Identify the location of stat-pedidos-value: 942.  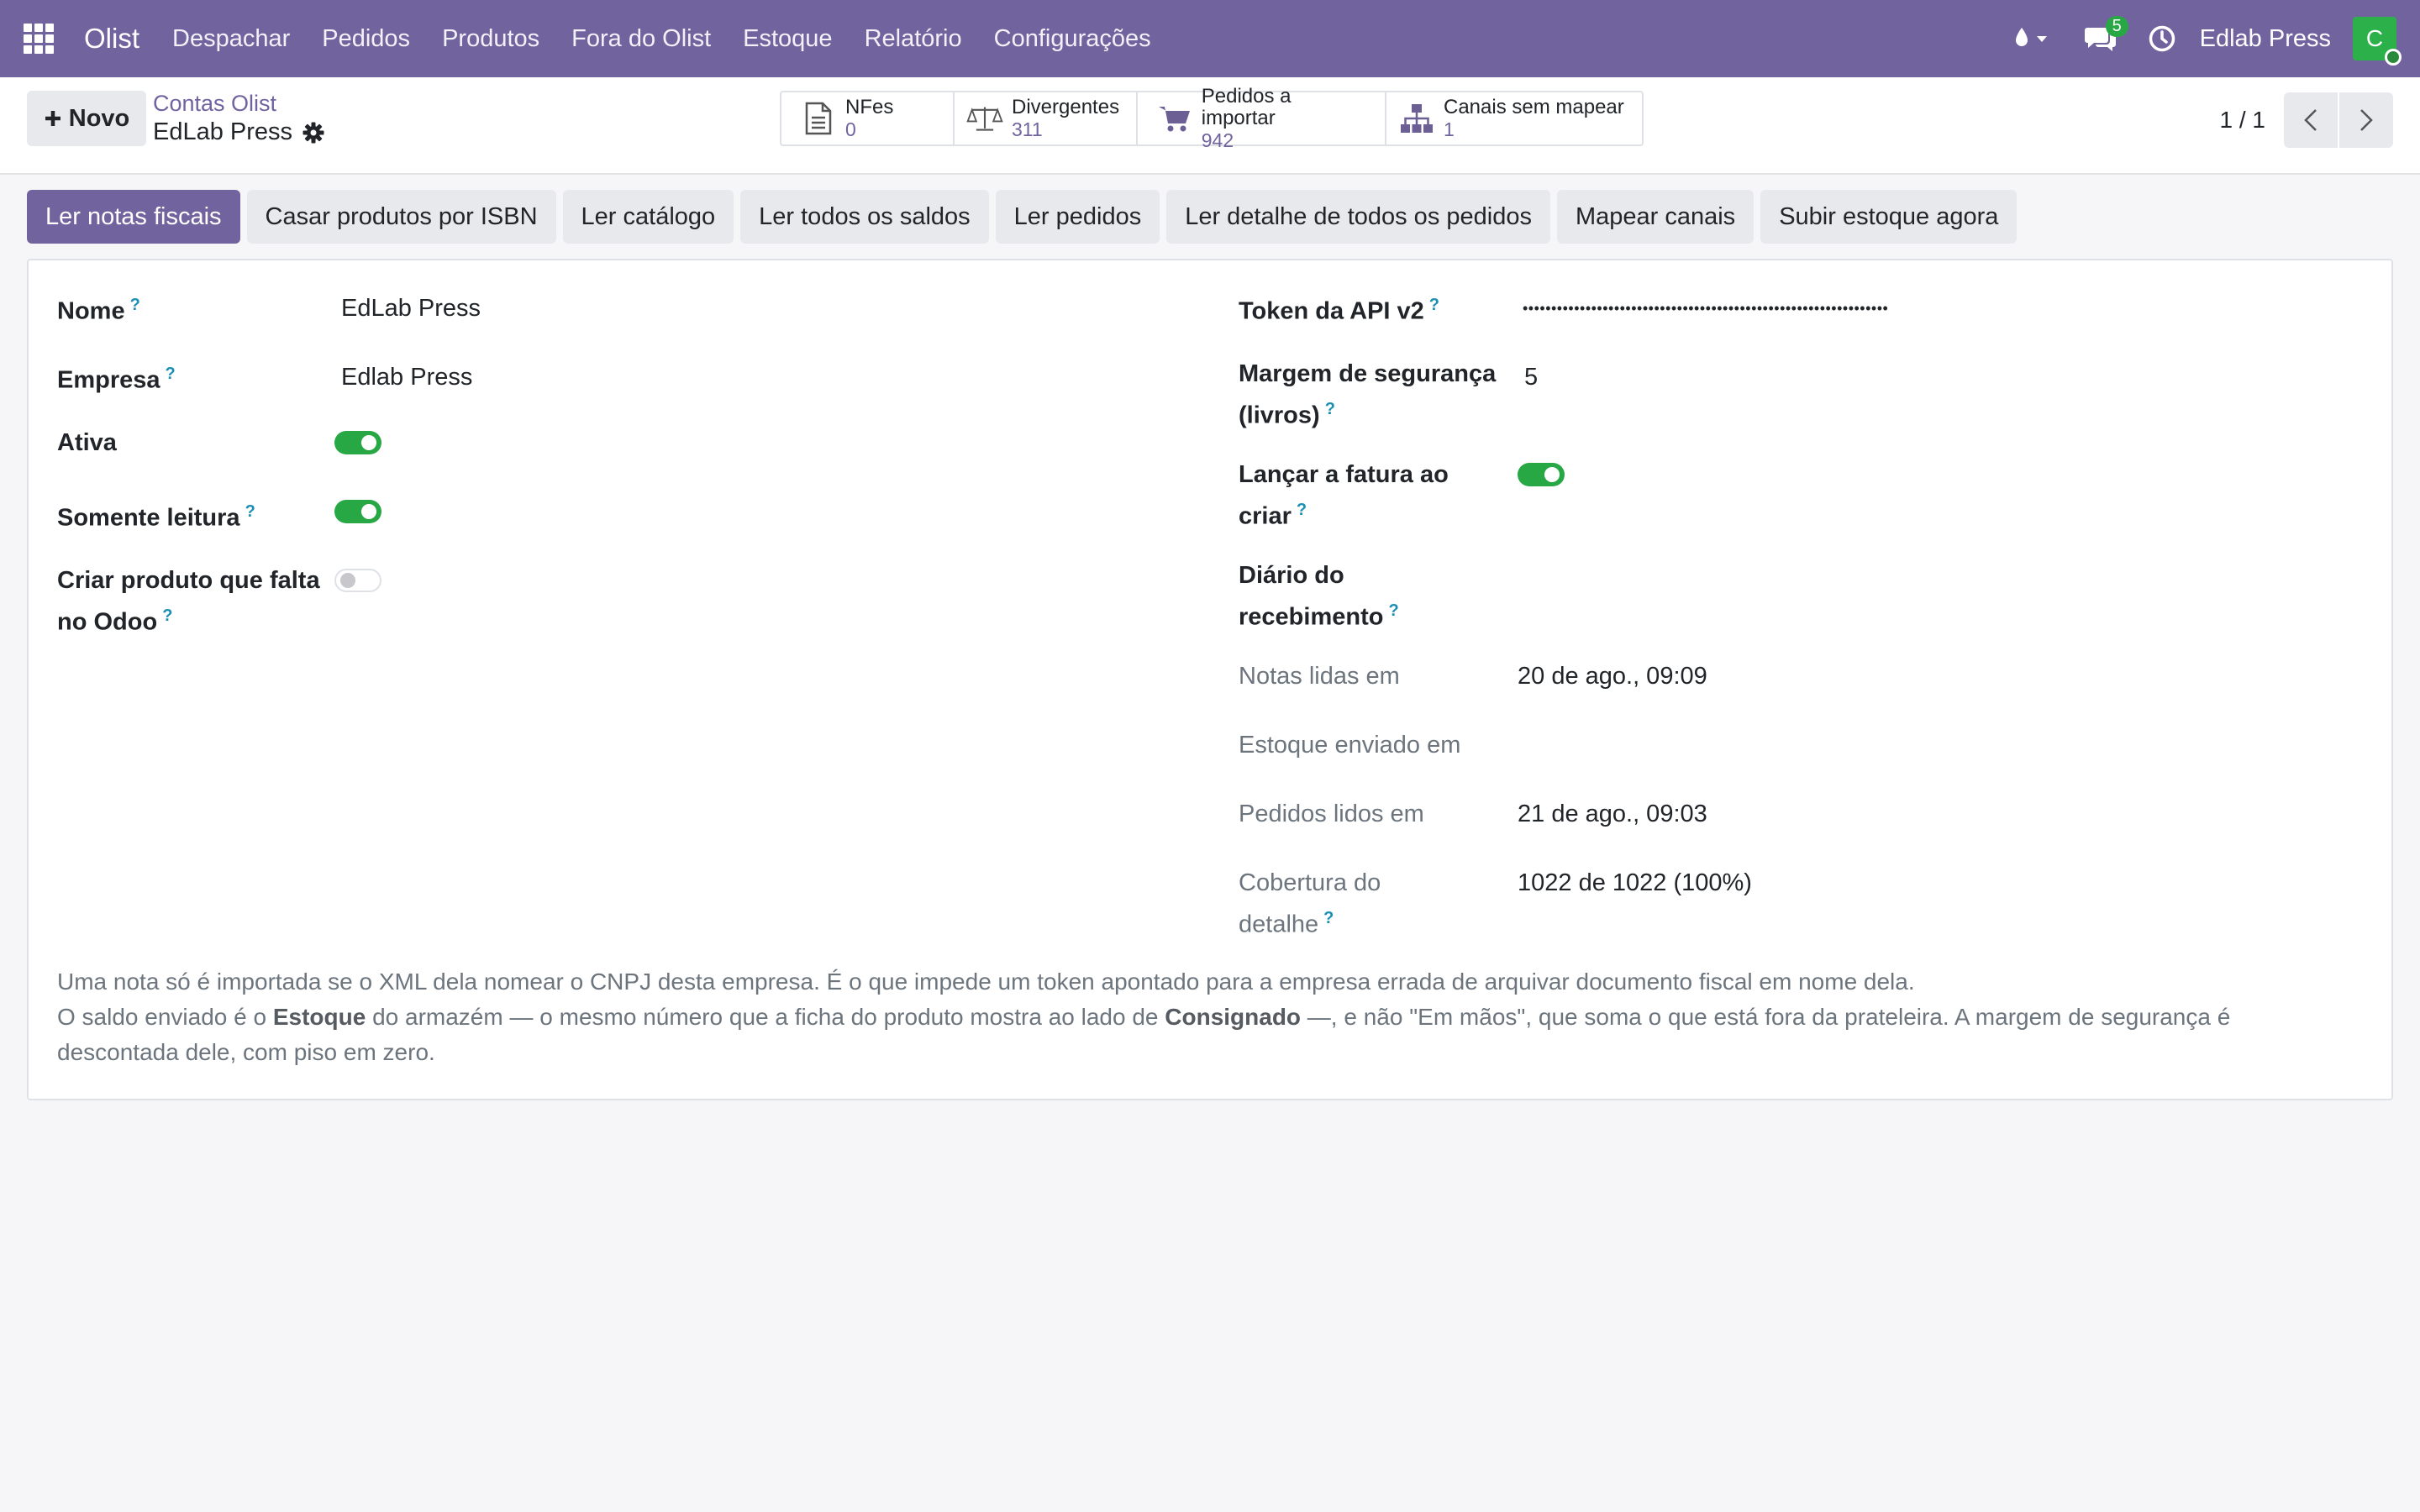
(1217, 140).